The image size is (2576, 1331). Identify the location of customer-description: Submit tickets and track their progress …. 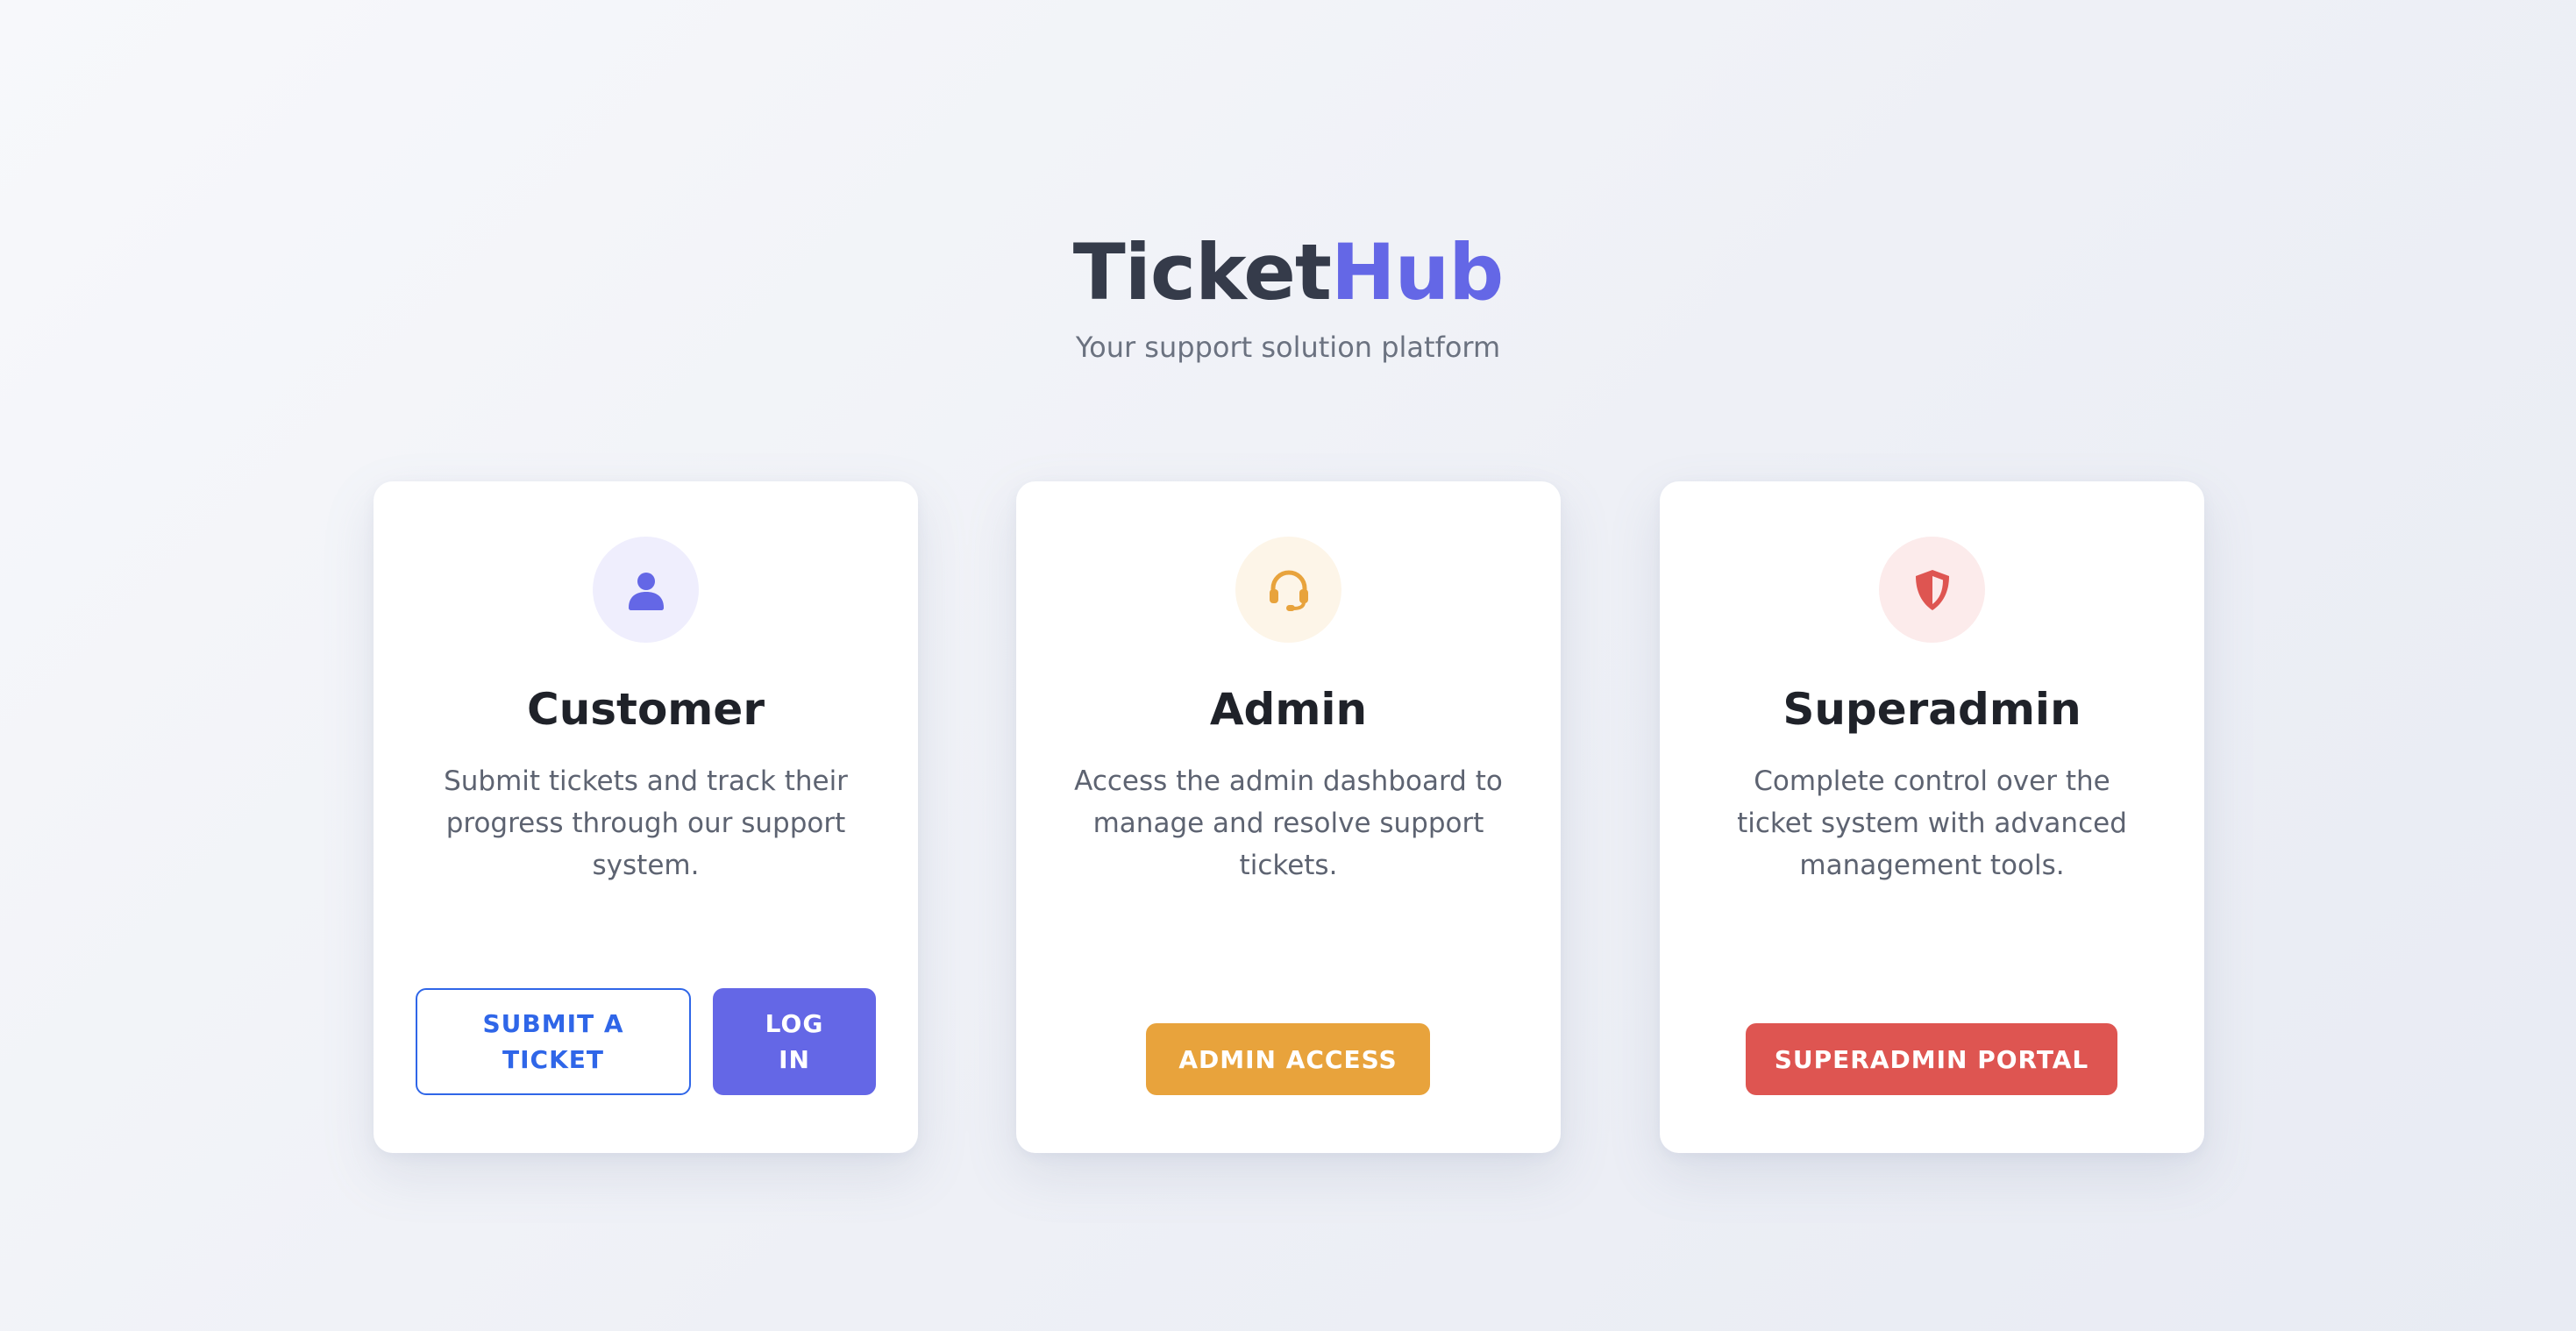
(646, 823).